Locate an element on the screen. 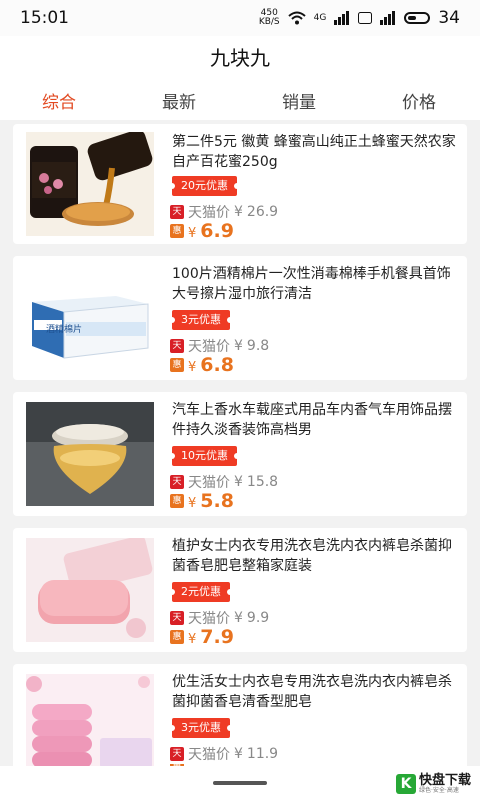 This screenshot has height=800, width=480. network-speed: 450 KB/S is located at coordinates (269, 17).